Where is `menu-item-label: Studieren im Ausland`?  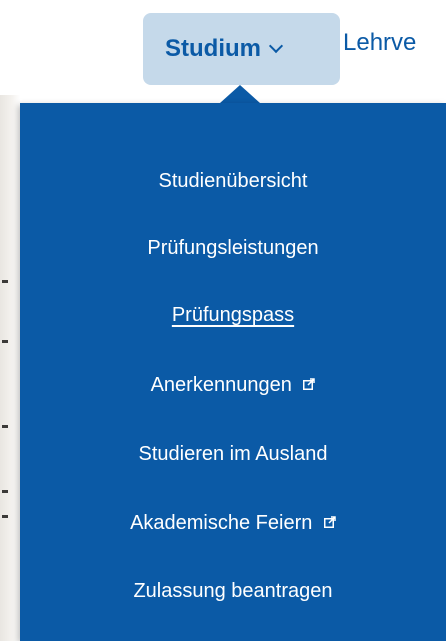 menu-item-label: Studieren im Ausland is located at coordinates (233, 454).